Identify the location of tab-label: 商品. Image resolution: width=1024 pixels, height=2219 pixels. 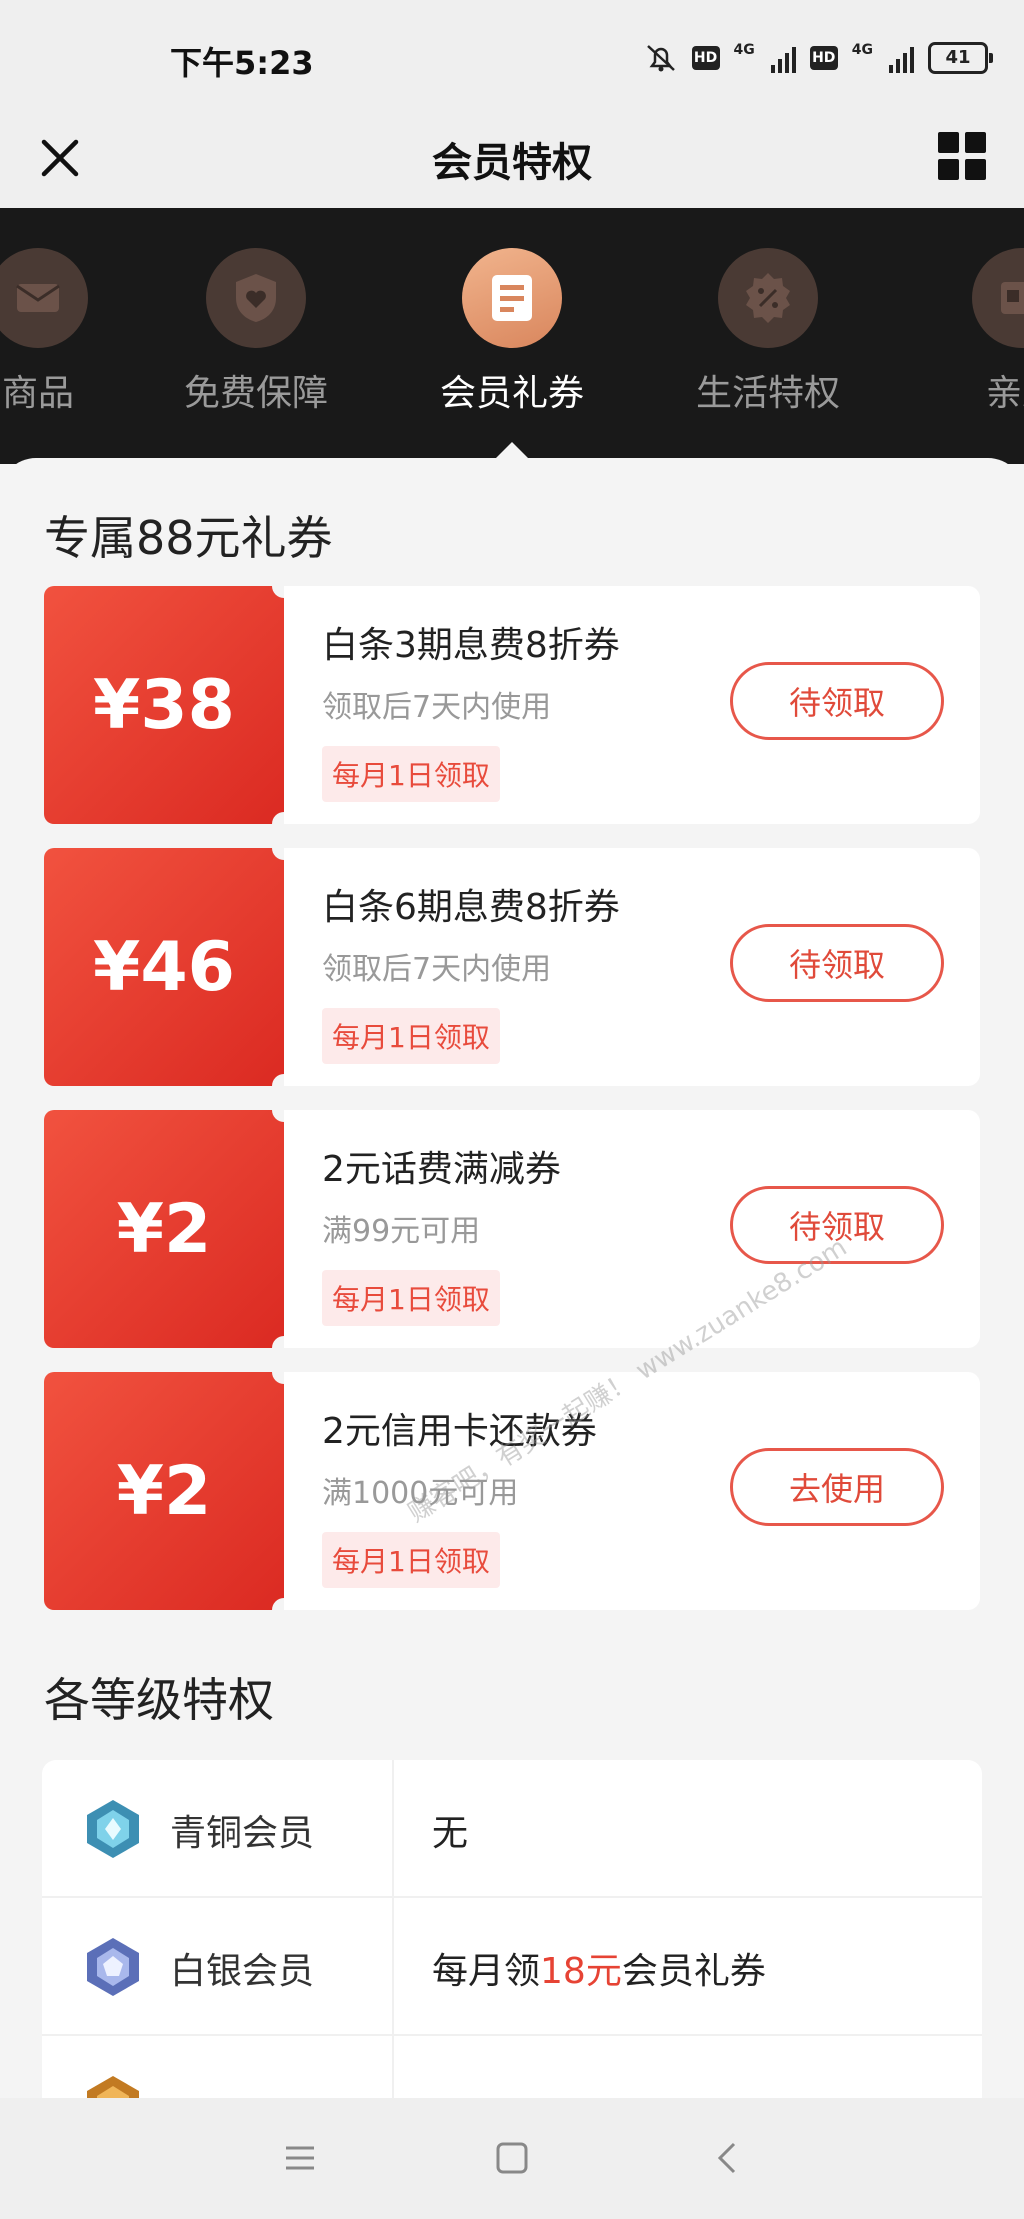
(37, 393).